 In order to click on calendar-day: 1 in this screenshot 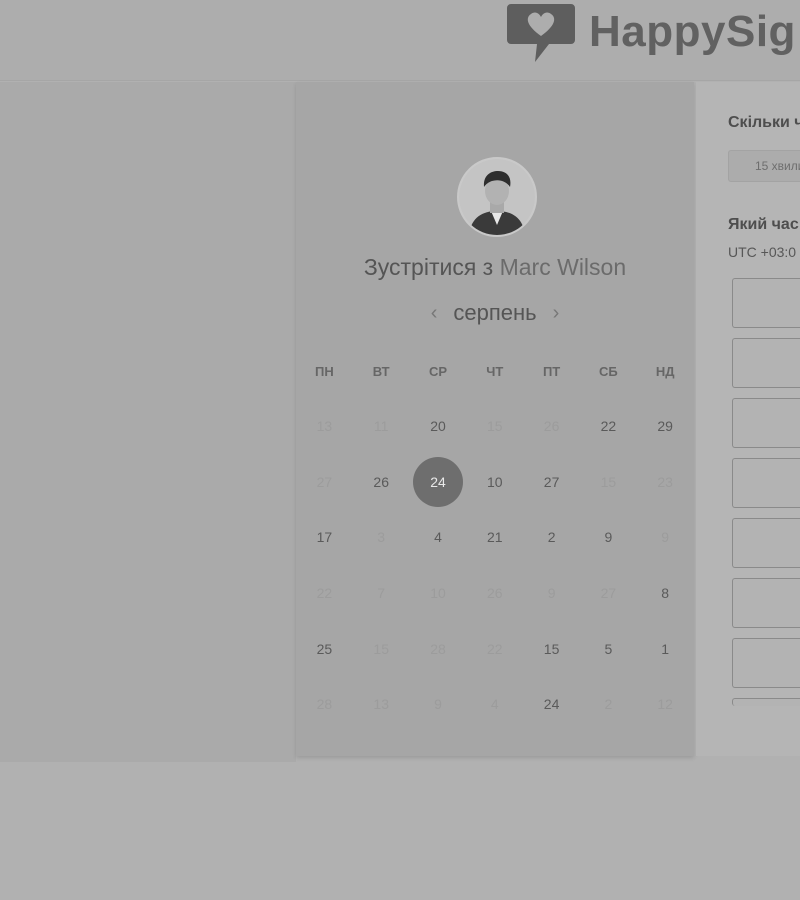, I will do `click(665, 649)`.